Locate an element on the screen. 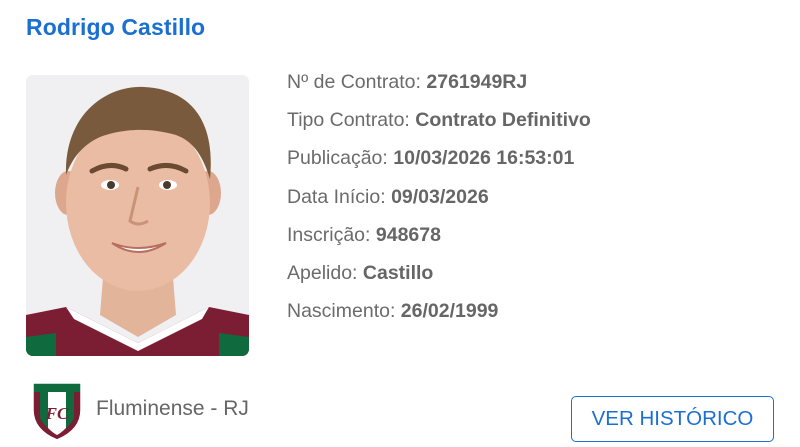 The width and height of the screenshot is (800, 447). detail-label: Publicação: is located at coordinates (337, 158).